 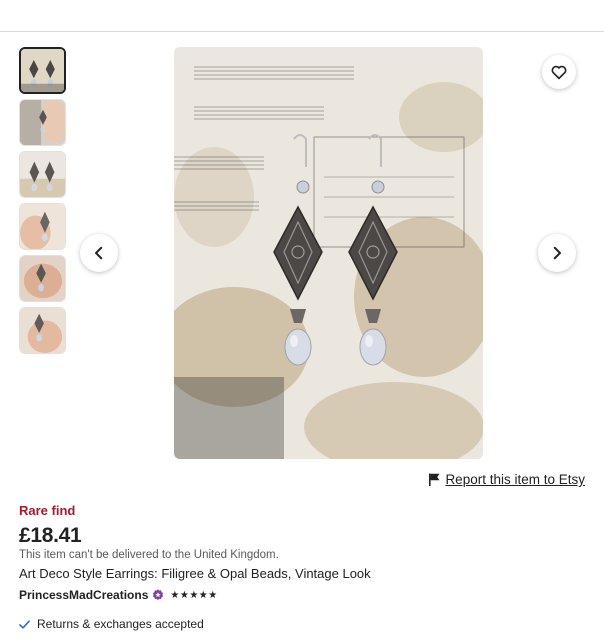 I want to click on price: £18.41, so click(x=50, y=535).